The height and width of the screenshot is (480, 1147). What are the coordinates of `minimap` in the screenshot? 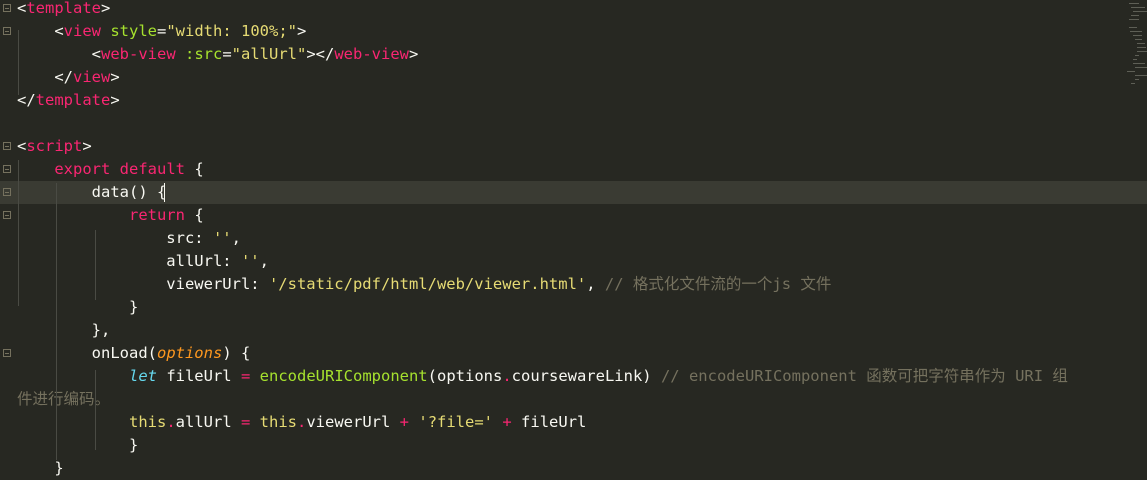 It's located at (1136, 65).